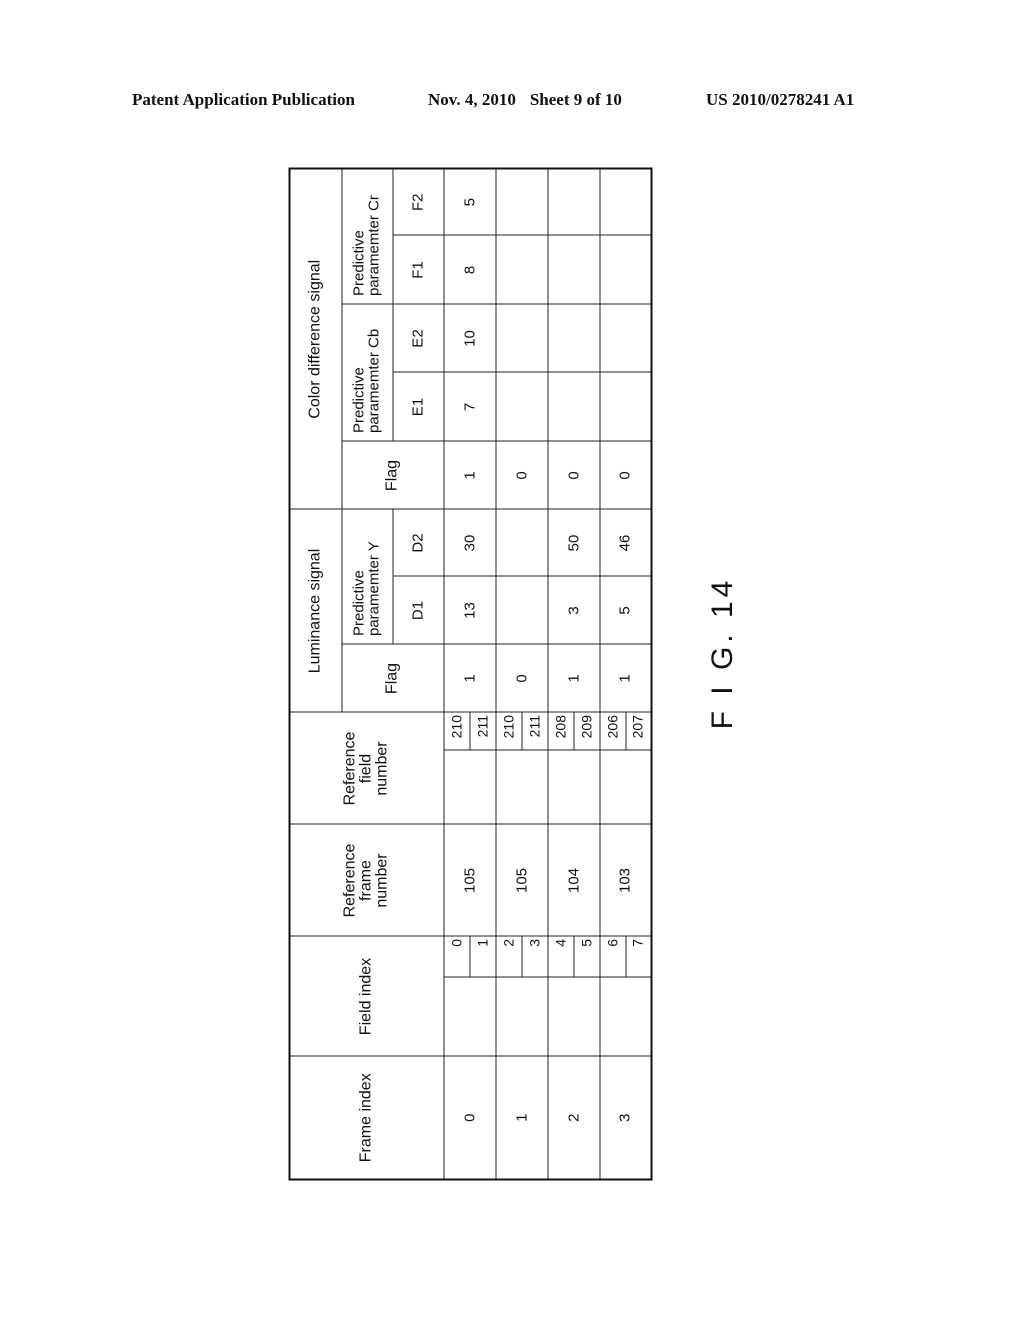 This screenshot has width=1024, height=1320. Describe the element at coordinates (573, 1117) in the screenshot. I see `cell-frame-index: 2` at that location.